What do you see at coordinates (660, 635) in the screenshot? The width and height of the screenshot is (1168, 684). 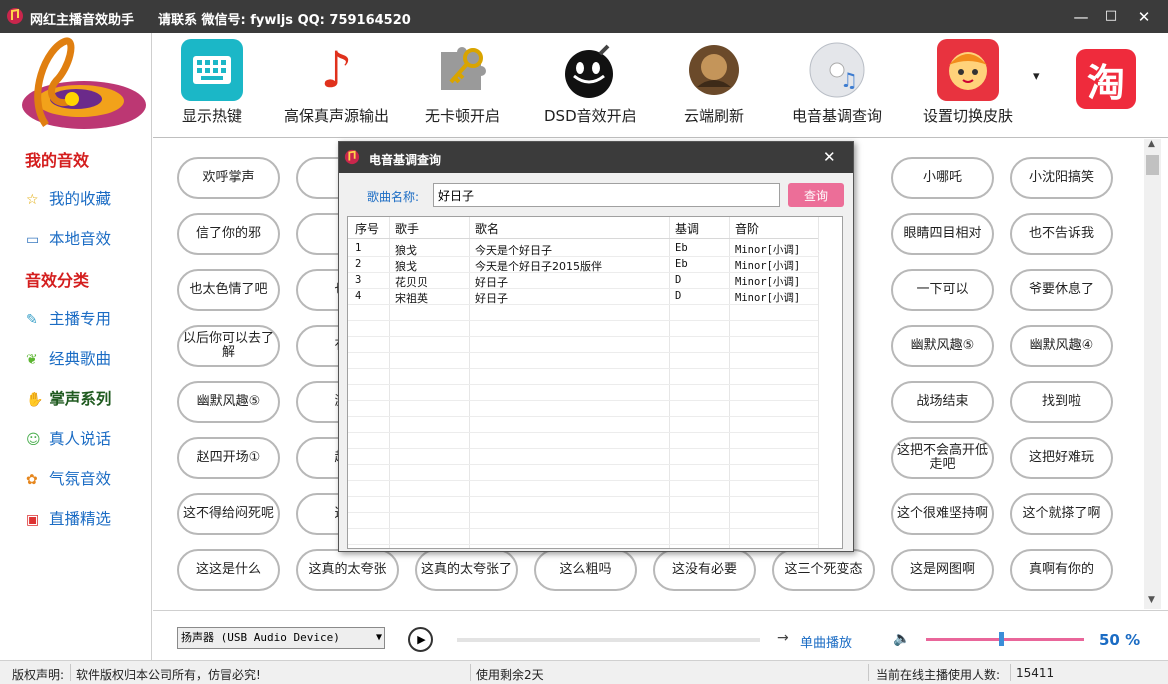 I see `player-bar: 扬声器 (USB Audio Device) ▼ ▶ → 单曲播放 🔈 50 %` at bounding box center [660, 635].